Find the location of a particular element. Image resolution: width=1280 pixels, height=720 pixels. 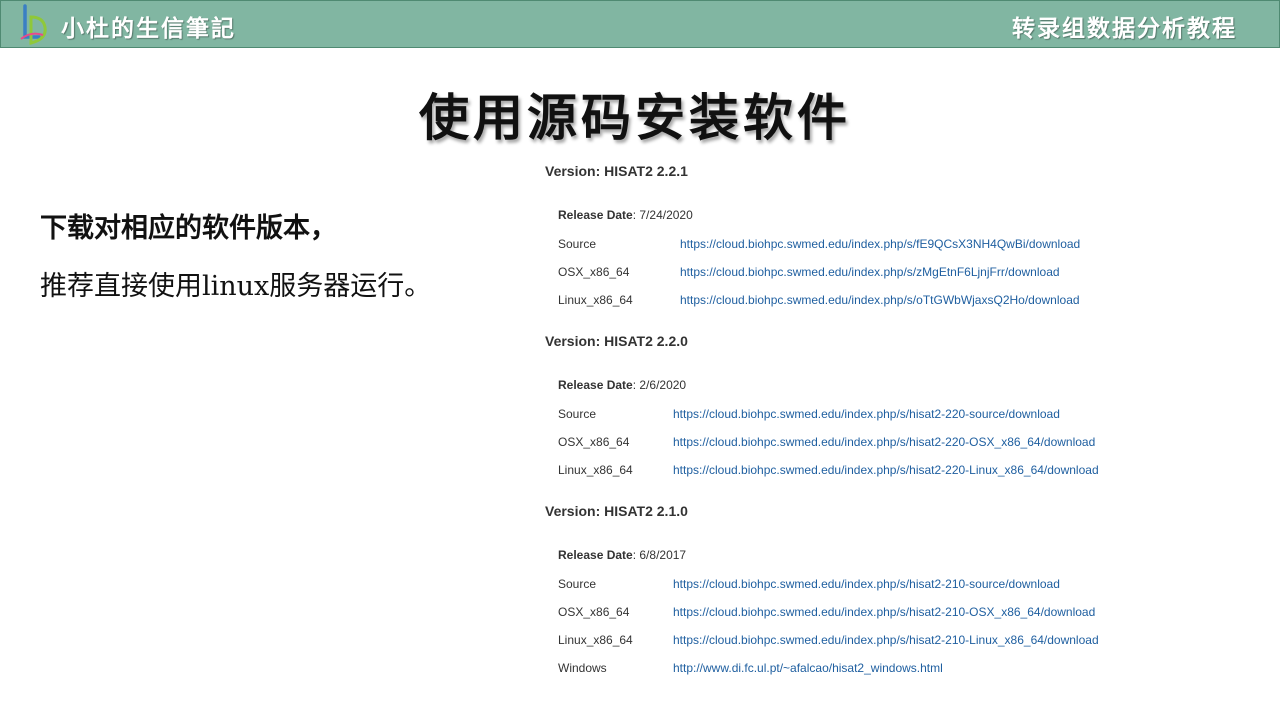

version-heading: Version: HISAT2 2.2.0 is located at coordinates (616, 341).